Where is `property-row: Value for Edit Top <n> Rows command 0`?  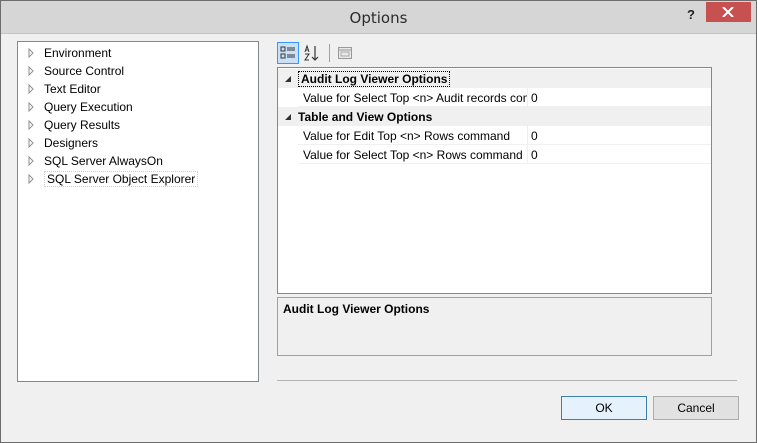
property-row: Value for Edit Top <n> Rows command 0 is located at coordinates (494, 135).